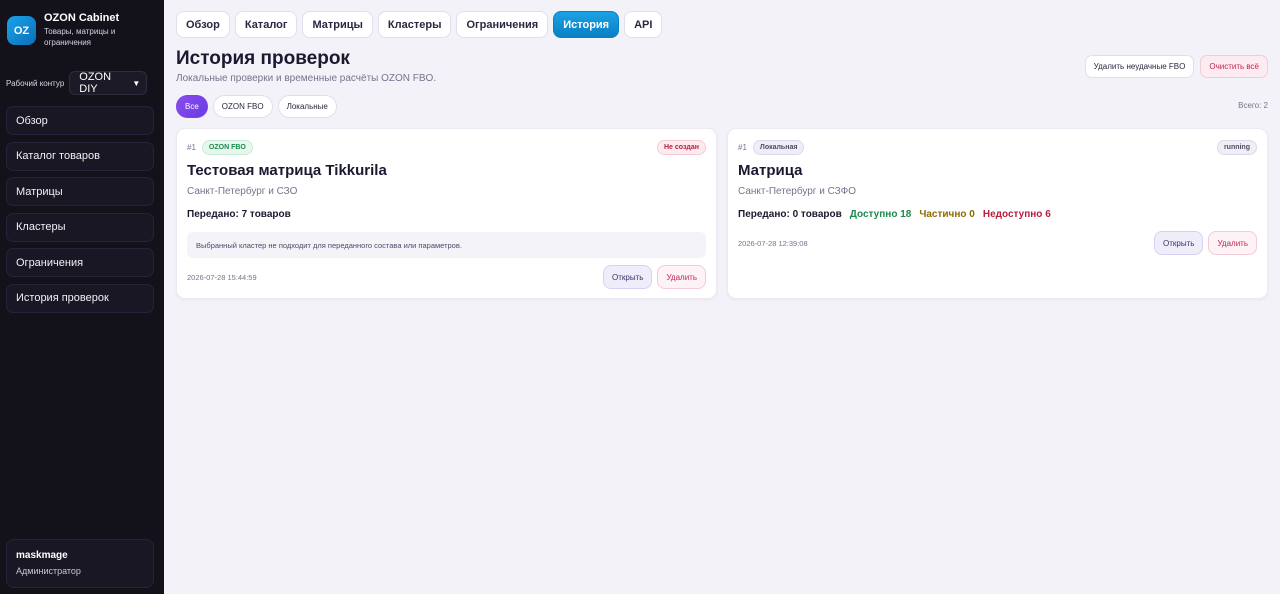  I want to click on status-badge: Не создан, so click(681, 147).